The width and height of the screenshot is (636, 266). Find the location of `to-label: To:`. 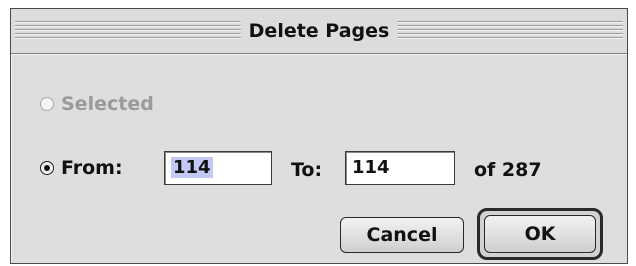

to-label: To: is located at coordinates (307, 170).